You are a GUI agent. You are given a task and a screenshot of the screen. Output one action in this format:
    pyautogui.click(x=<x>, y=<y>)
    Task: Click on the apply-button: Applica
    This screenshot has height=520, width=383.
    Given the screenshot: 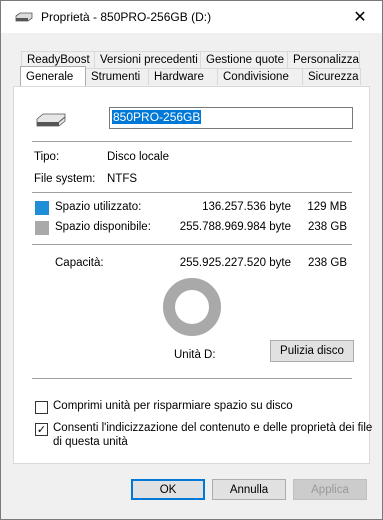 What is the action you would take?
    pyautogui.click(x=330, y=489)
    